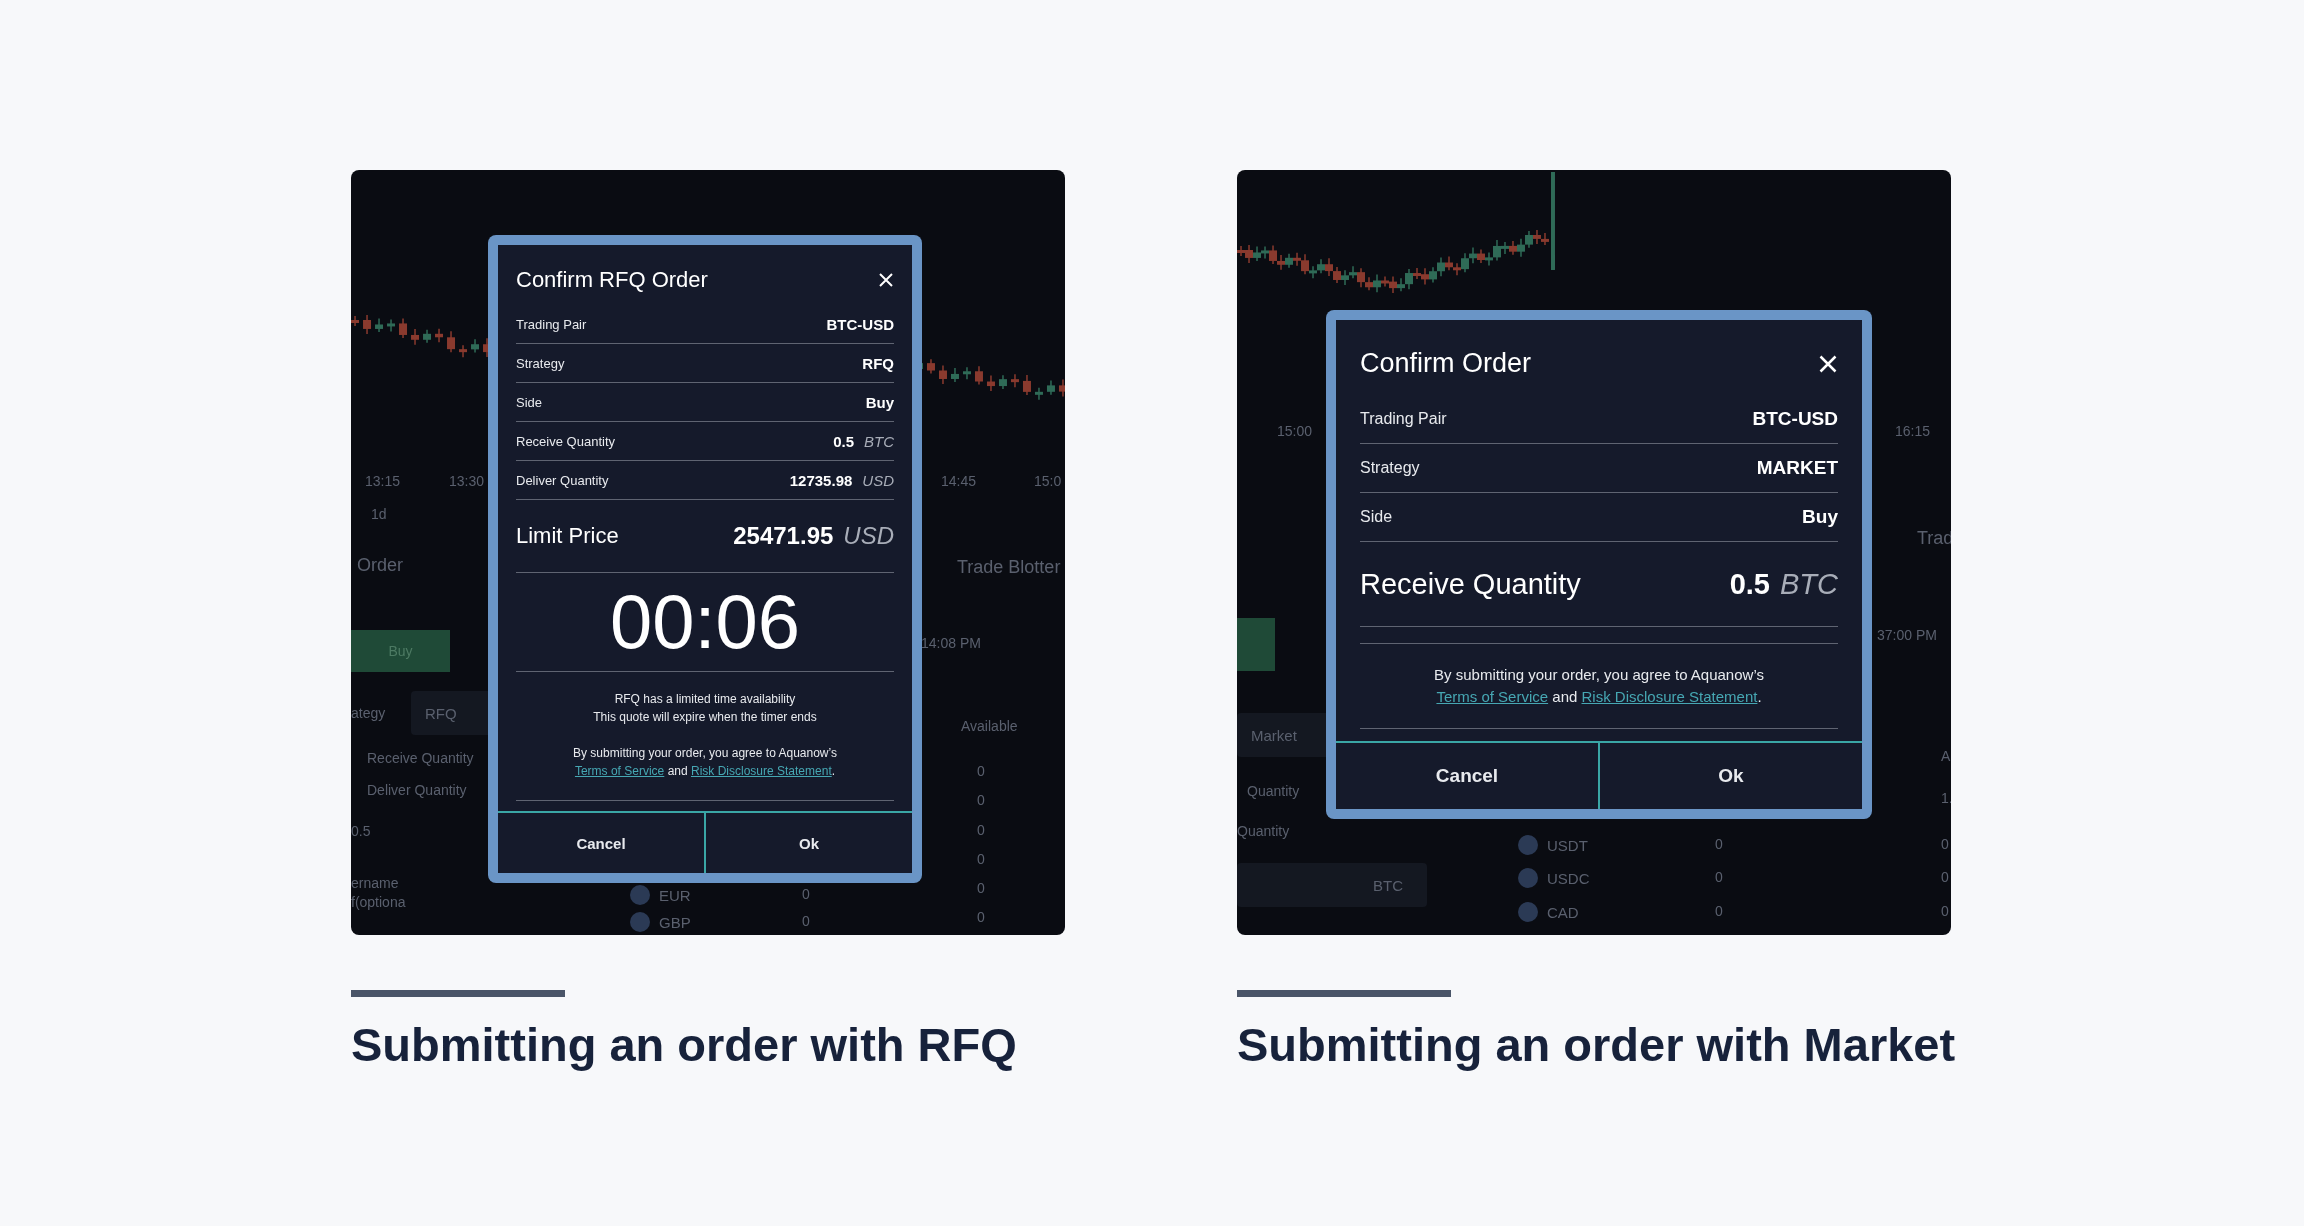  Describe the element at coordinates (375, 883) in the screenshot. I see `backdrop-text: ername` at that location.